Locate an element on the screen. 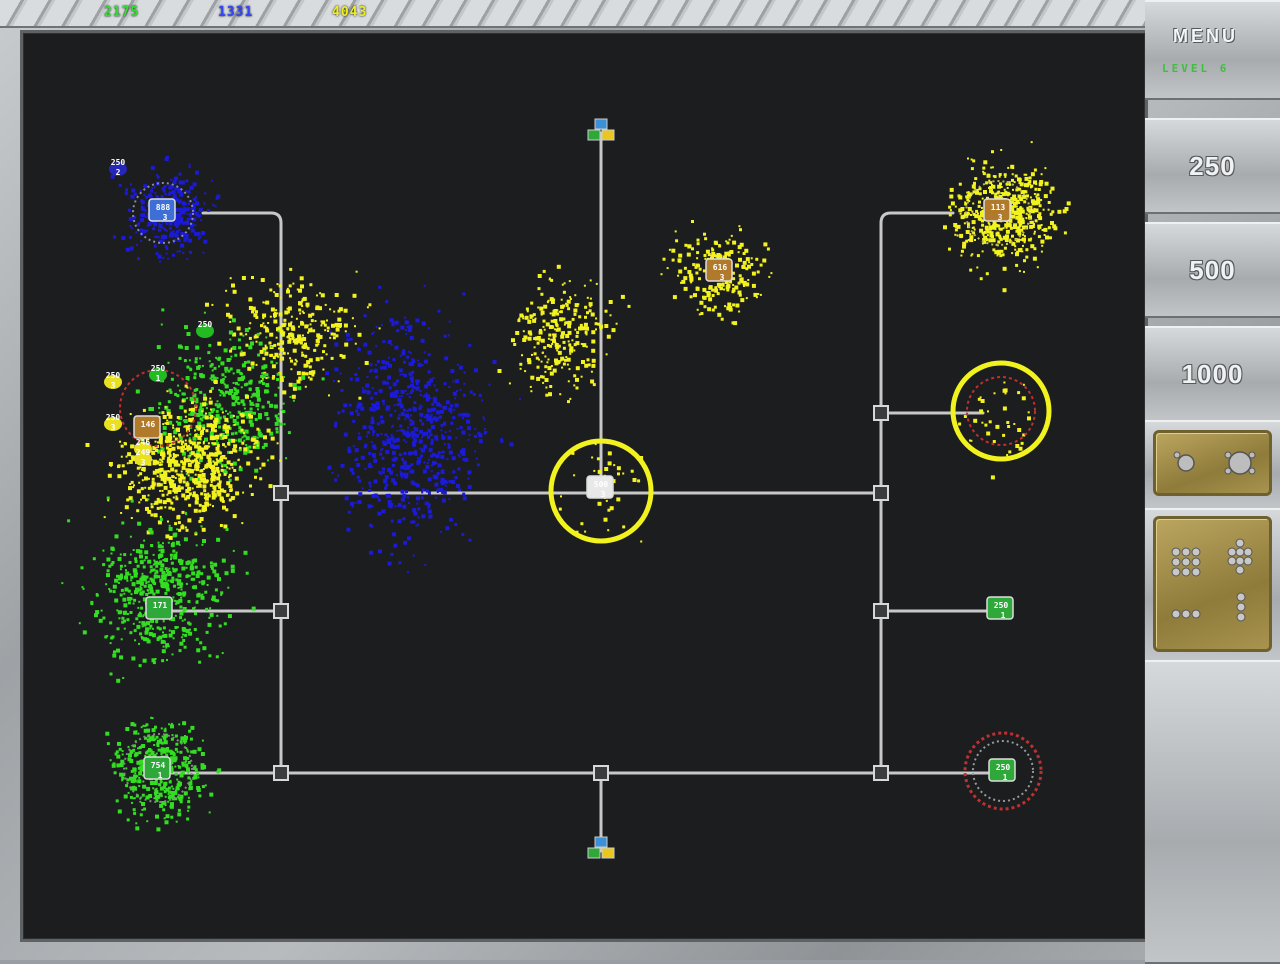 The height and width of the screenshot is (964, 1280). node-green-mid: 171 is located at coordinates (159, 608).